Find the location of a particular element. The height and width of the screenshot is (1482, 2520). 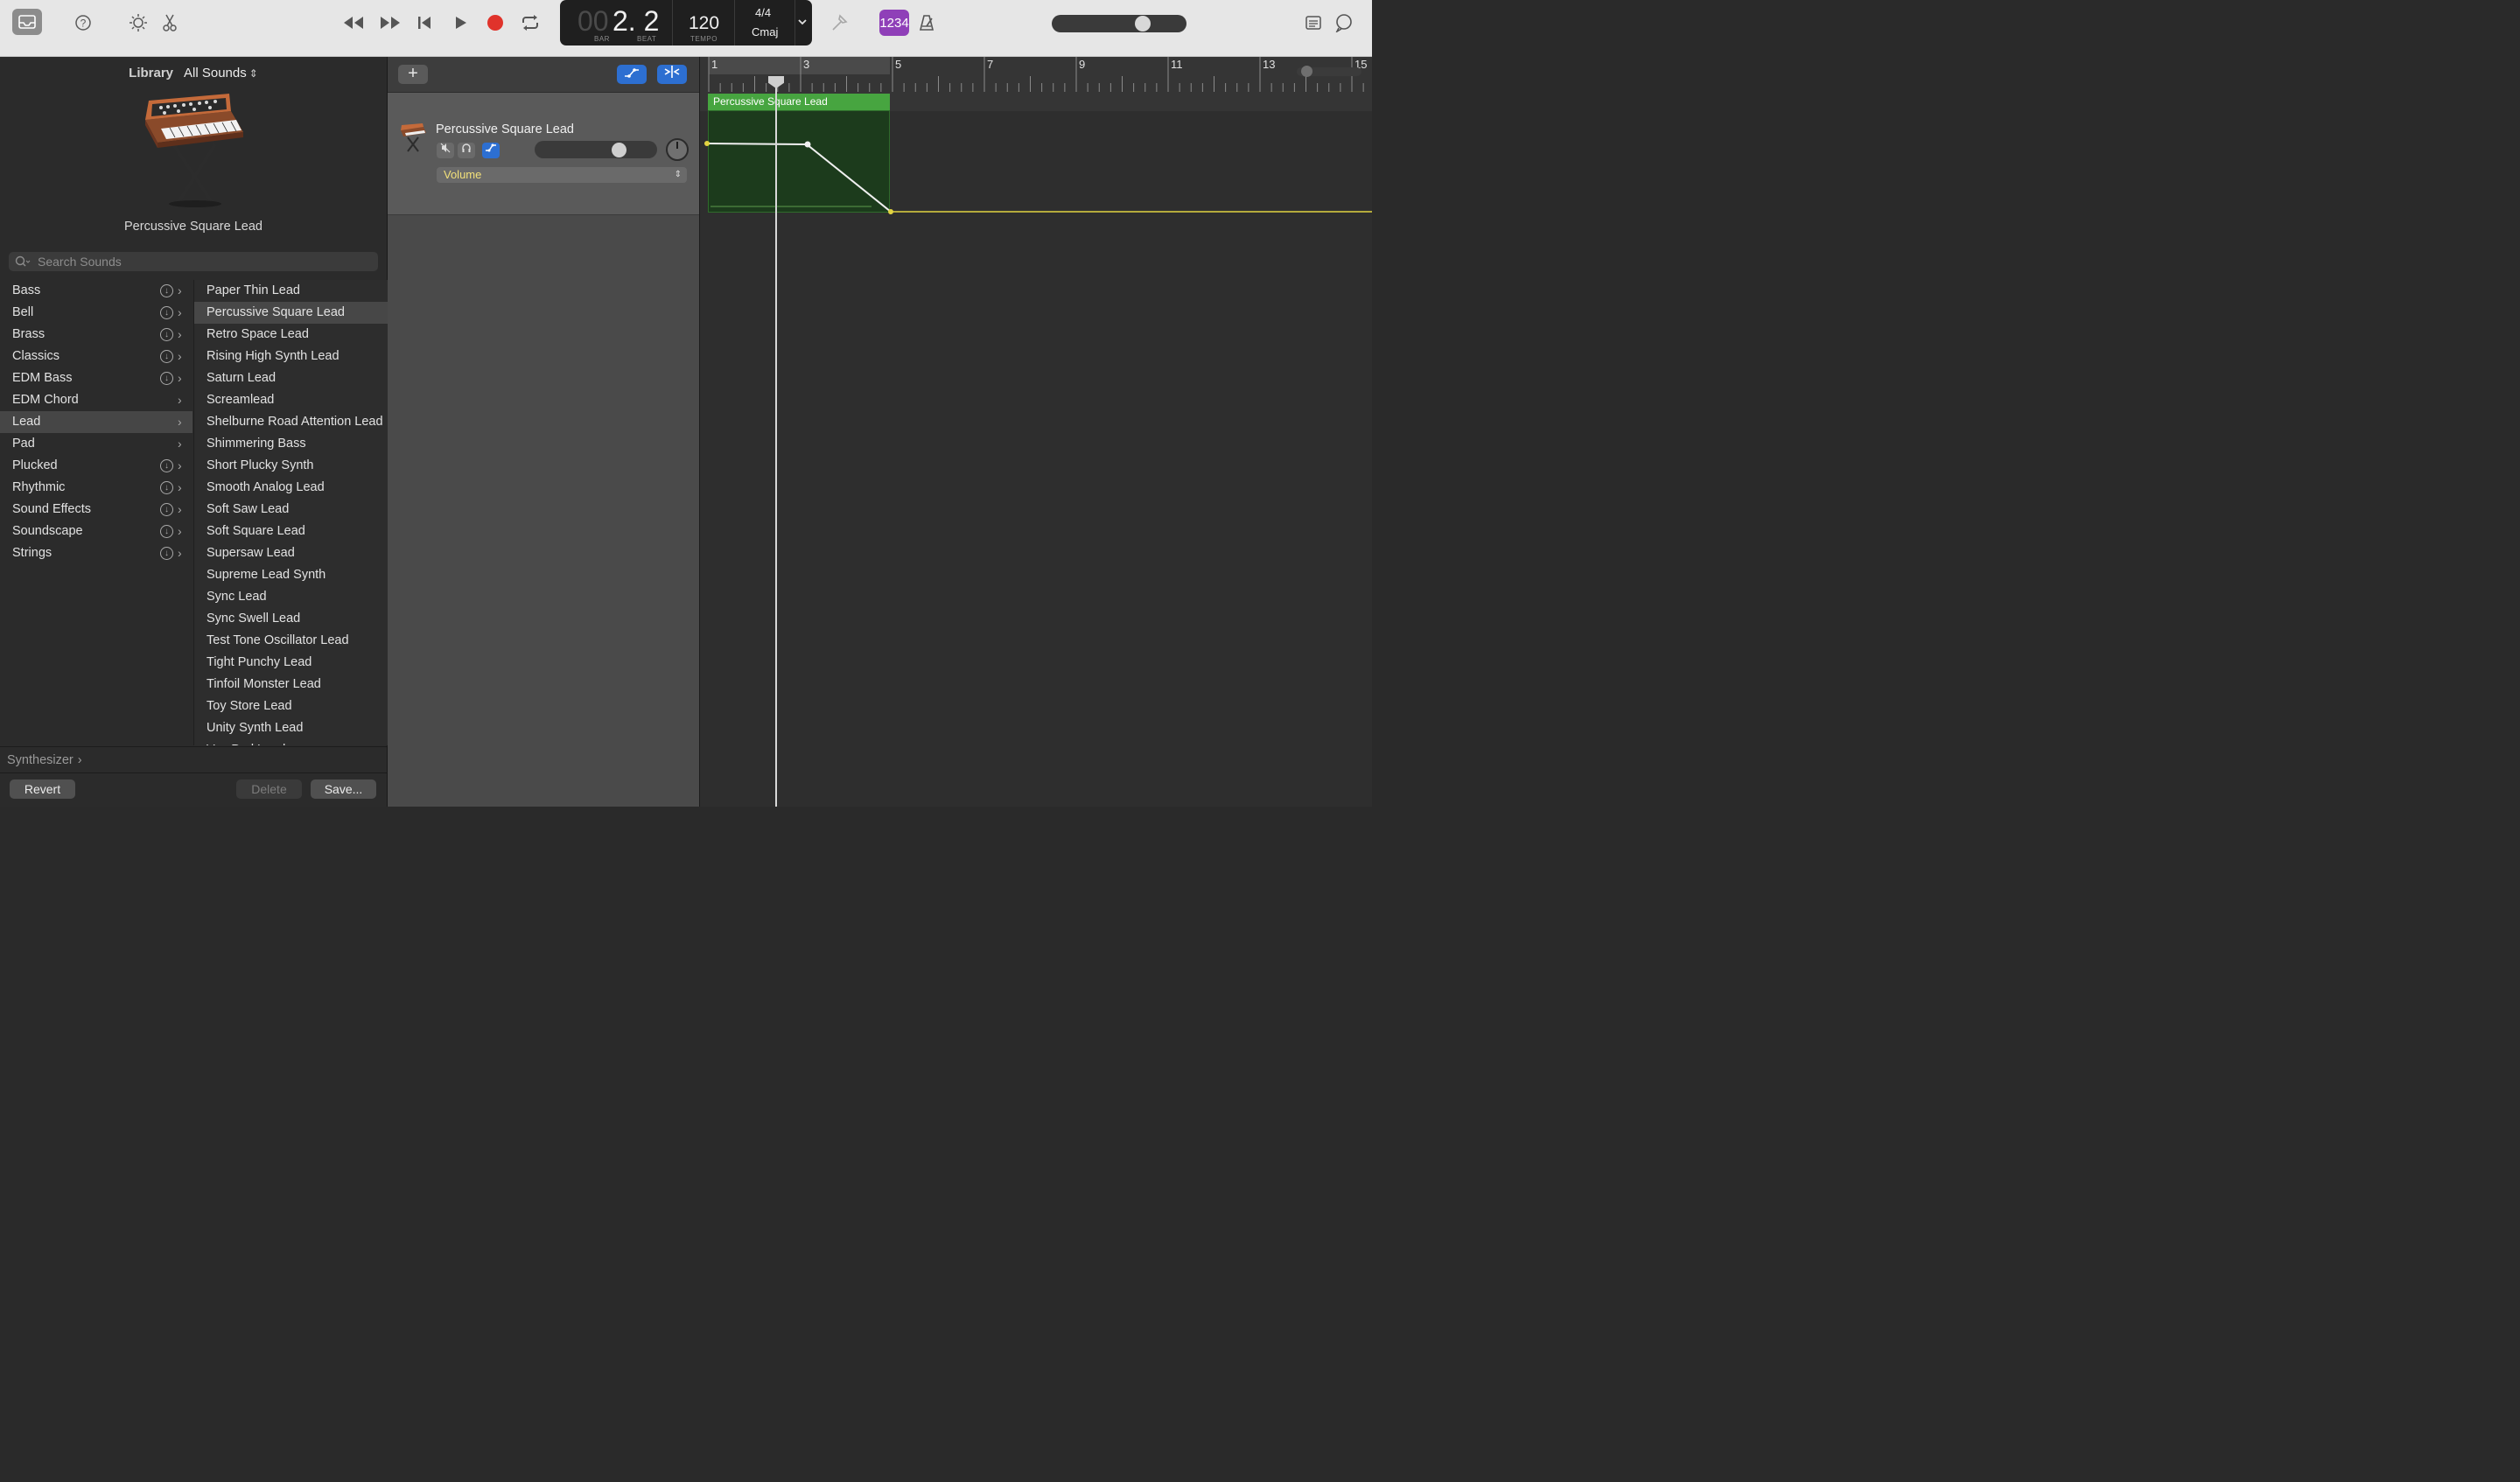

patch-item: Toy Store Lead is located at coordinates (291, 706).